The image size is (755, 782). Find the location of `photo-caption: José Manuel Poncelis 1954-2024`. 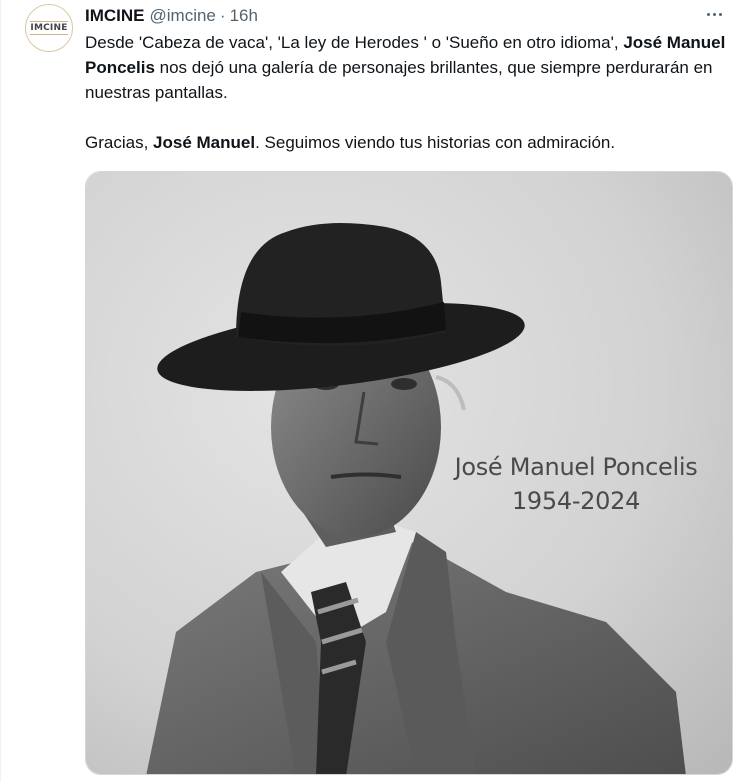

photo-caption: José Manuel Poncelis 1954-2024 is located at coordinates (576, 484).